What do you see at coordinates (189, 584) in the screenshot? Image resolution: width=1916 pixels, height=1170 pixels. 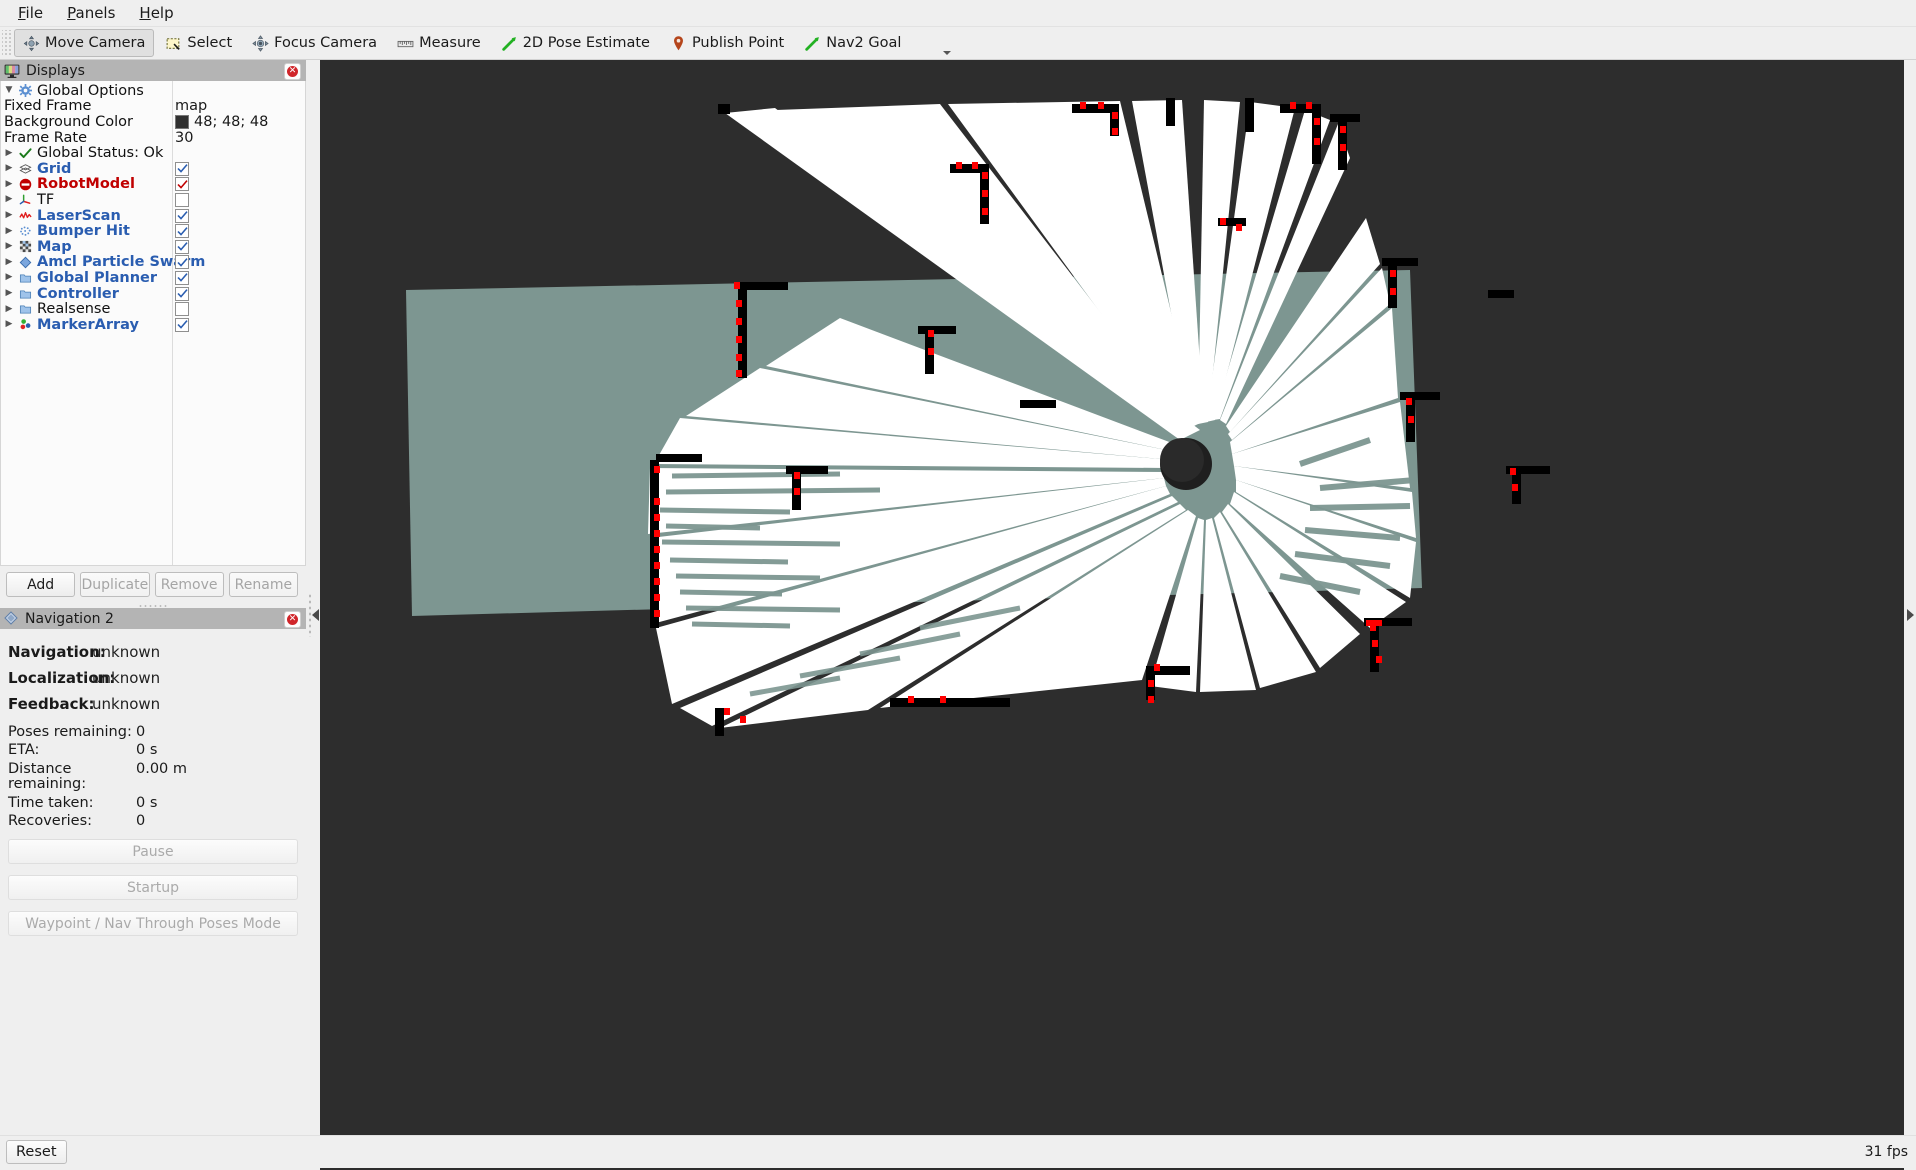 I see `remove-display-button: Remove` at bounding box center [189, 584].